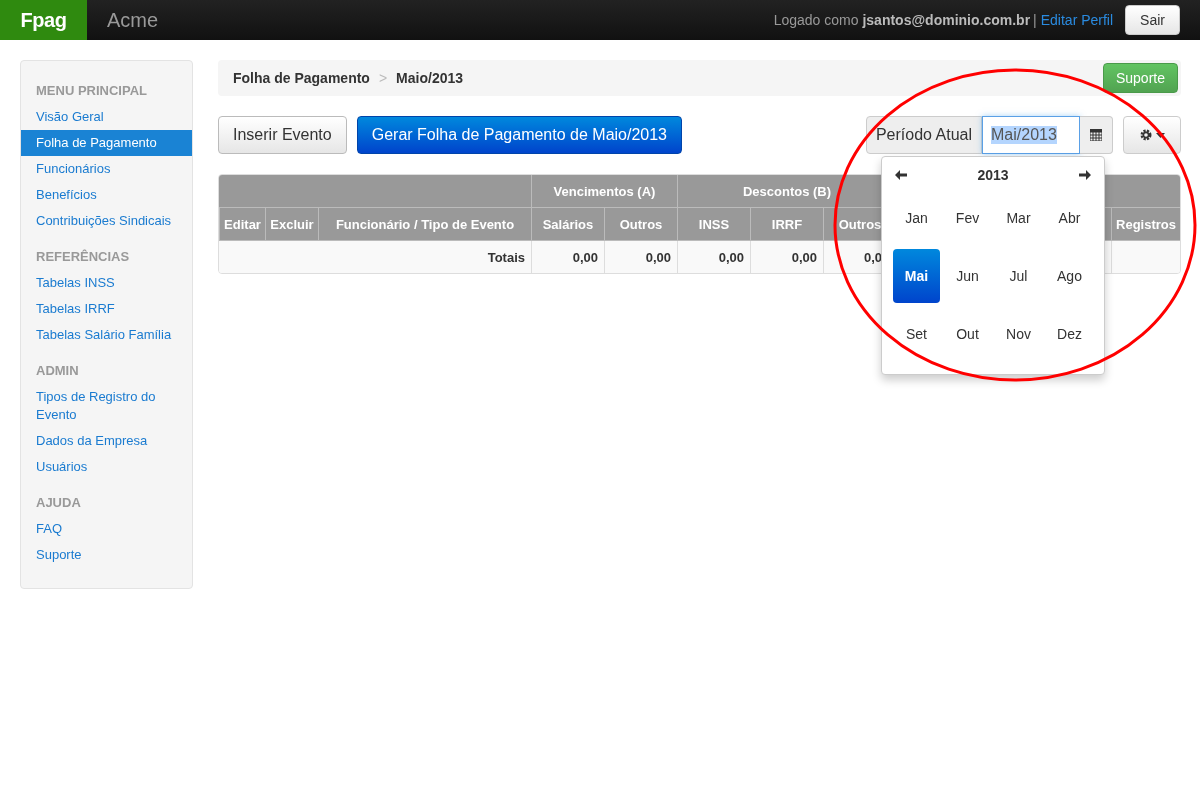 The height and width of the screenshot is (800, 1200). What do you see at coordinates (375, 257) in the screenshot?
I see `totals-label: Totais` at bounding box center [375, 257].